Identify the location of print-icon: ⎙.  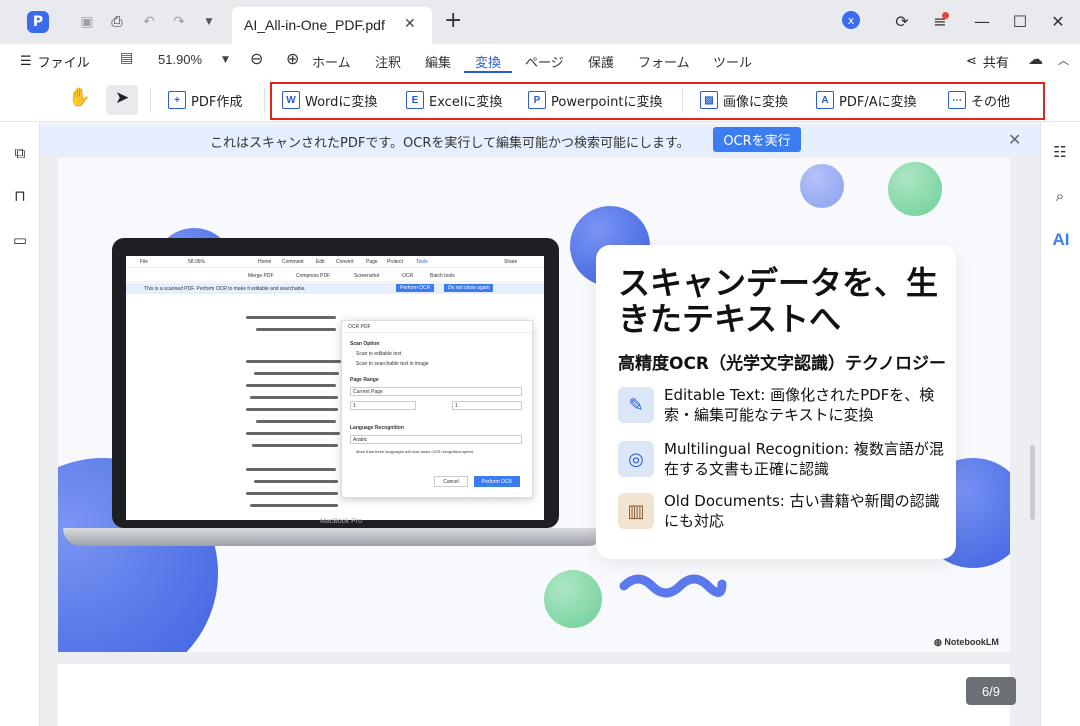
(117, 22).